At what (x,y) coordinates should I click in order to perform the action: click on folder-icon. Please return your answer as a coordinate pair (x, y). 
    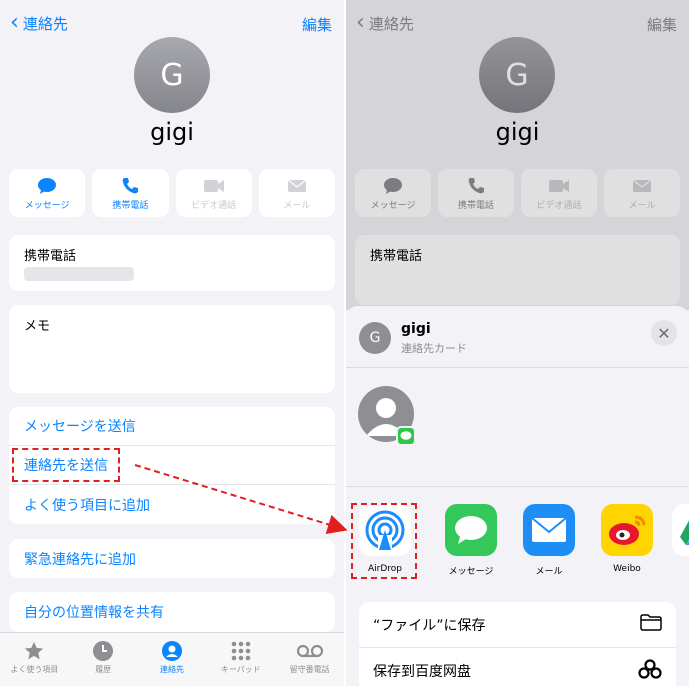
    Looking at the image, I should click on (651, 624).